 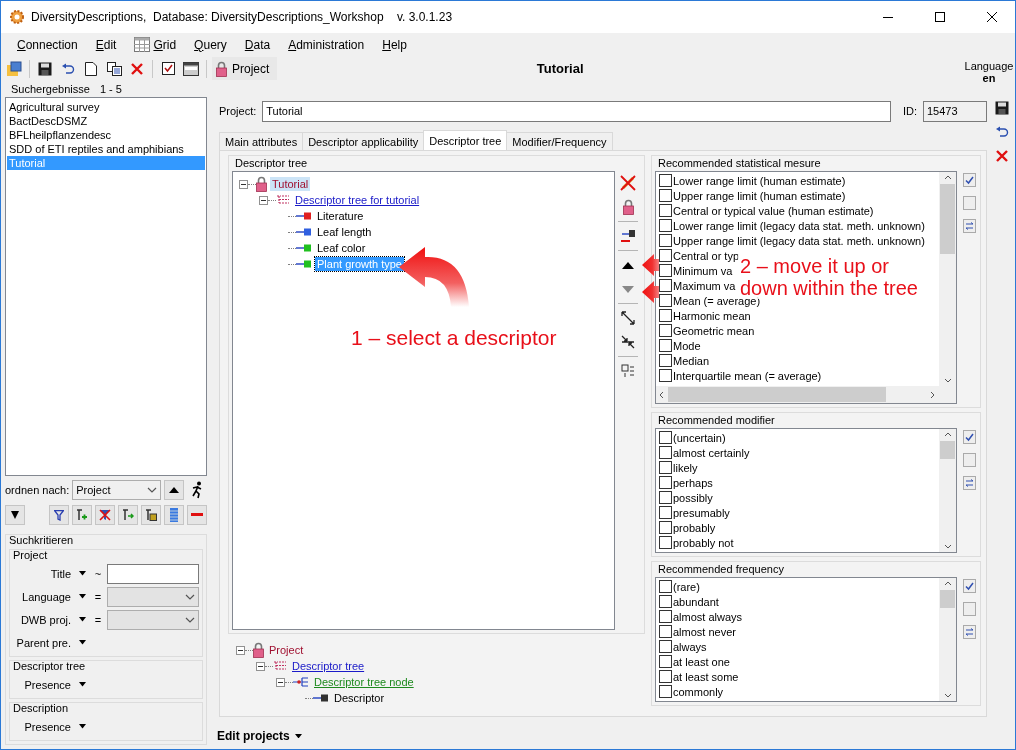 I want to click on checkbox-label: at least one, so click(x=701, y=661).